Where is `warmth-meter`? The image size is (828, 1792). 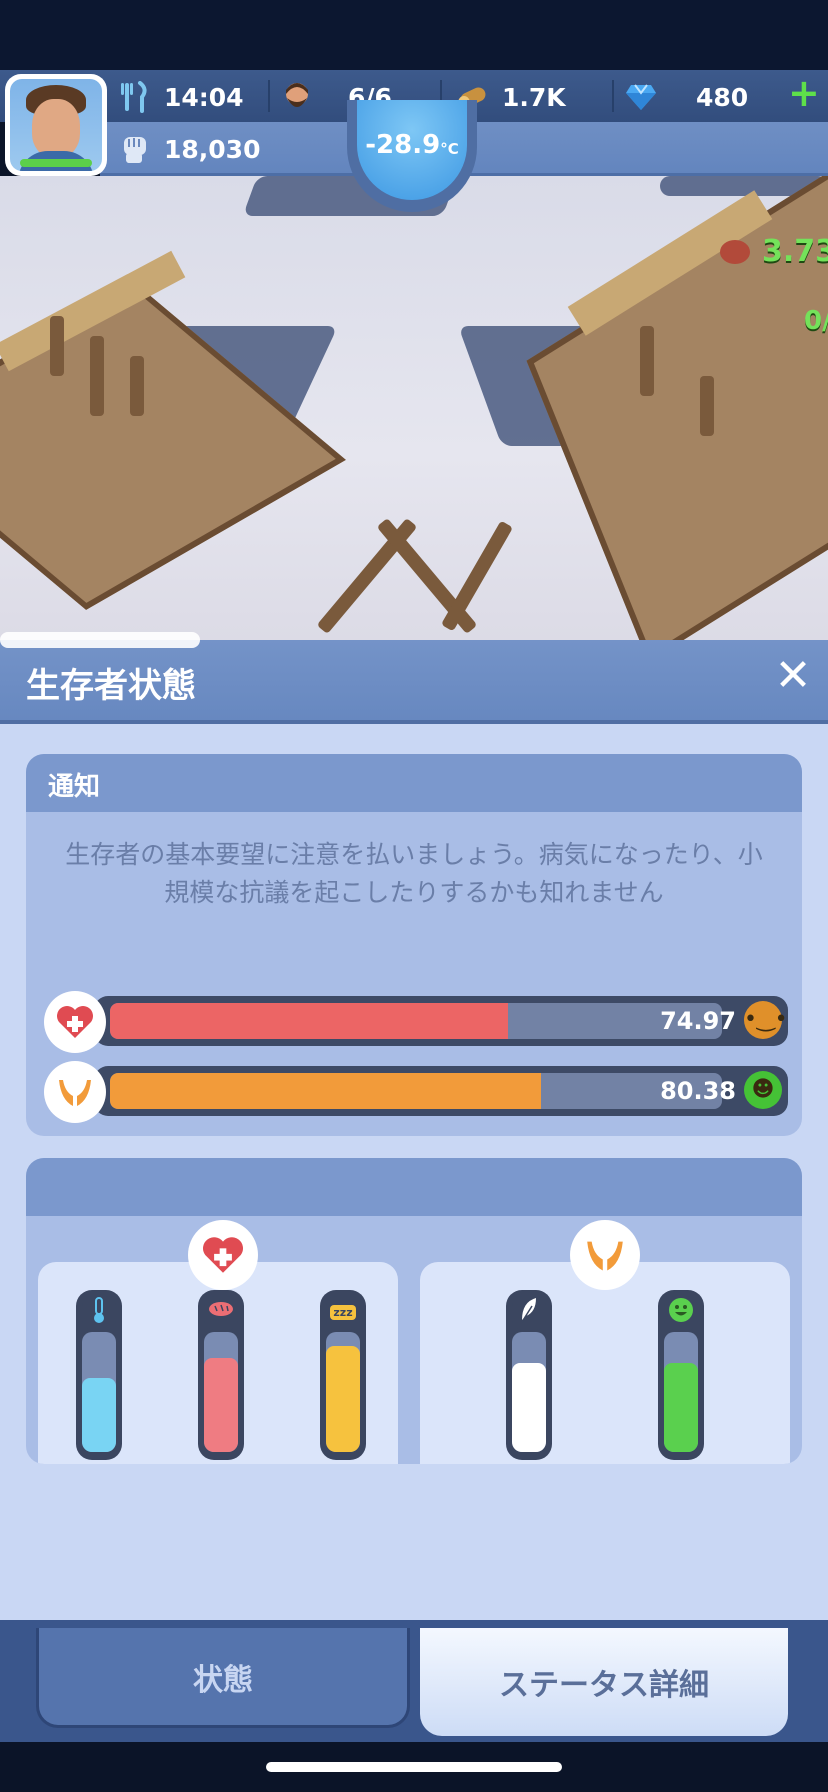 warmth-meter is located at coordinates (99, 1375).